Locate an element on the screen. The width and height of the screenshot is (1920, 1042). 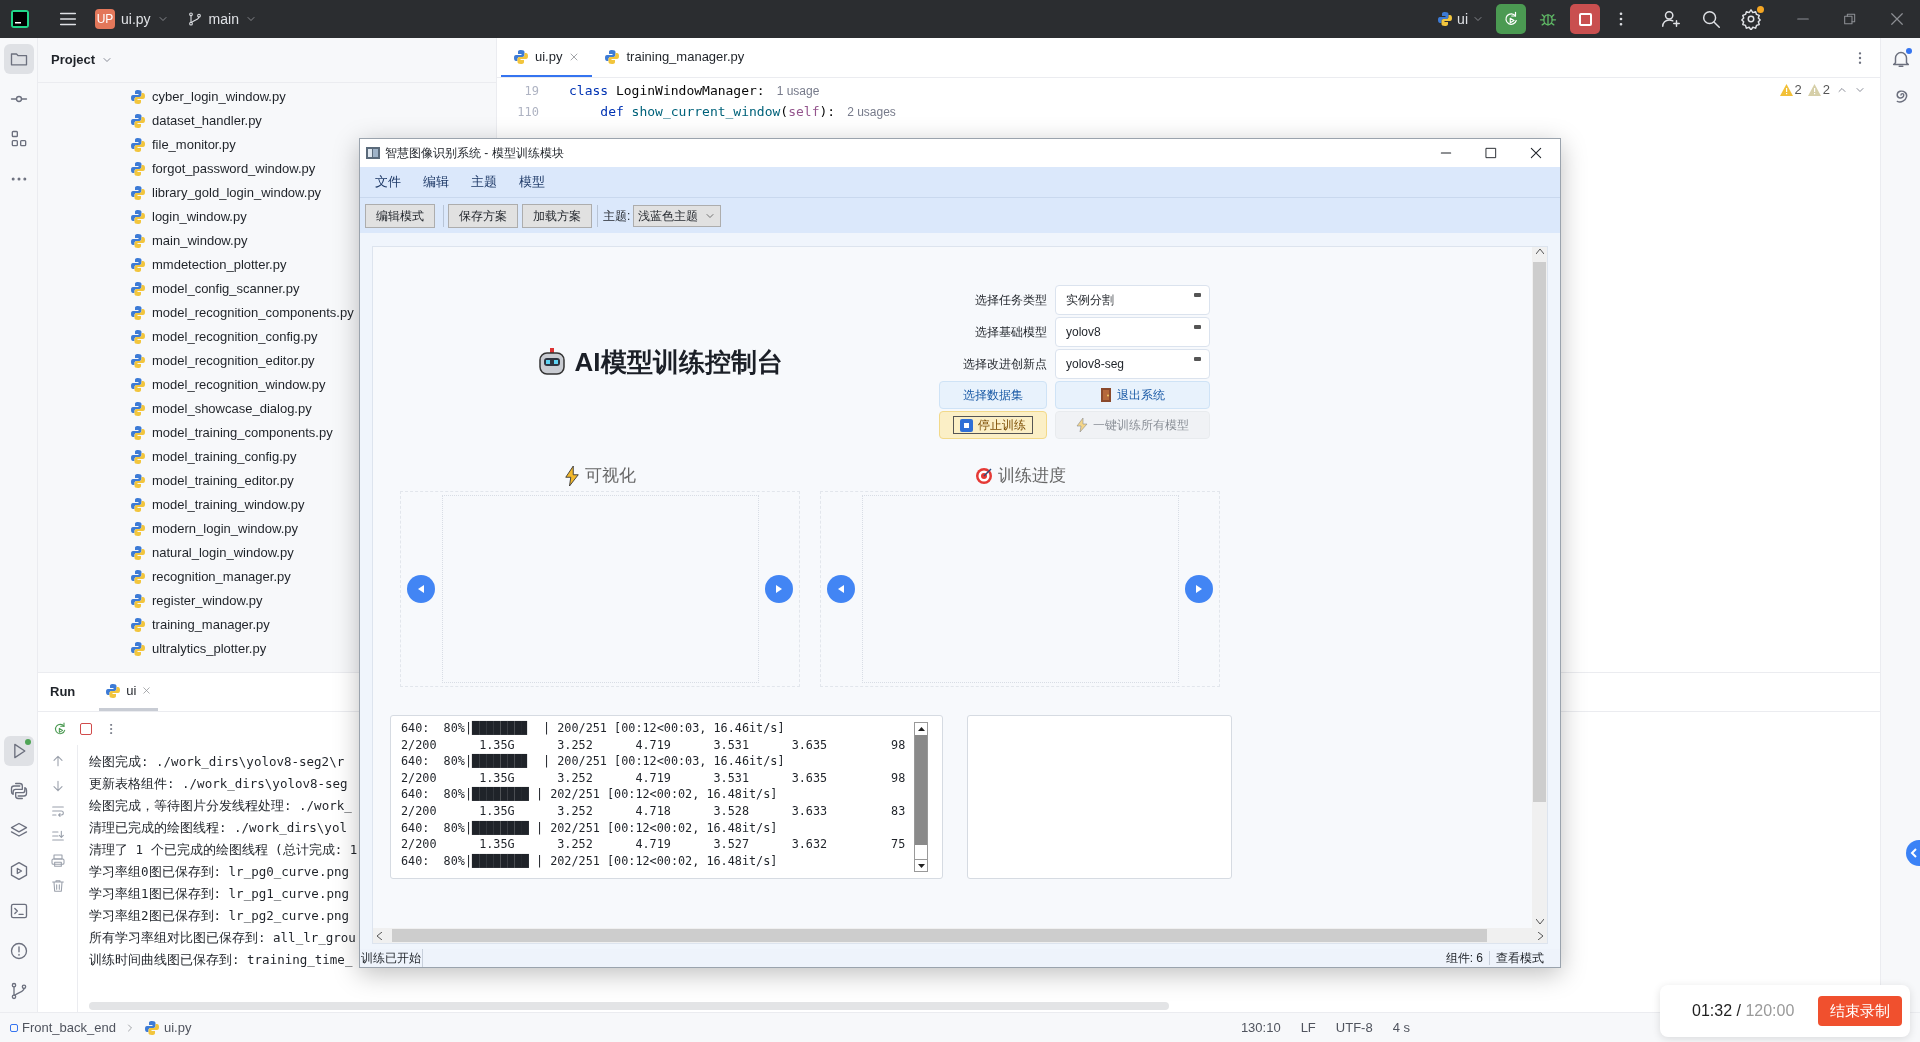
dropdown: yolov8-seg is located at coordinates (1132, 364).